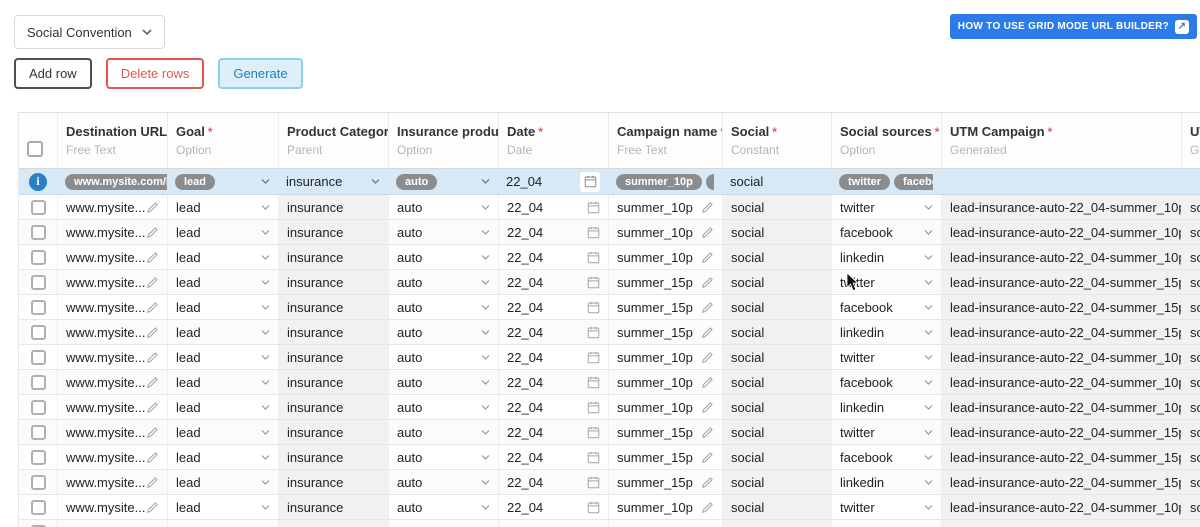 Image resolution: width=1200 pixels, height=527 pixels. What do you see at coordinates (659, 181) in the screenshot?
I see `campaign-chip: summer_10p` at bounding box center [659, 181].